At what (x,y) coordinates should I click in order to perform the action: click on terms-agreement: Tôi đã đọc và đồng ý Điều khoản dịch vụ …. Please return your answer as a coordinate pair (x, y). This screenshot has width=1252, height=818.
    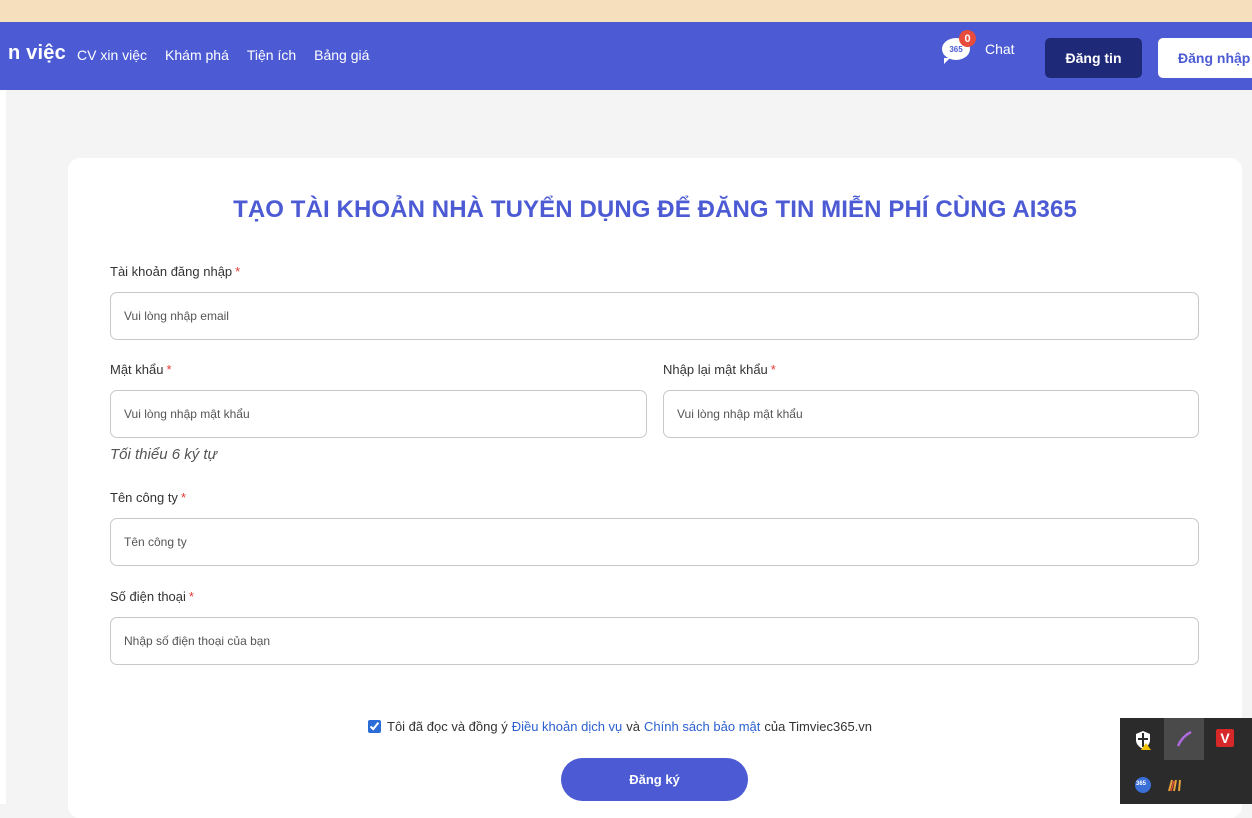
    Looking at the image, I should click on (620, 726).